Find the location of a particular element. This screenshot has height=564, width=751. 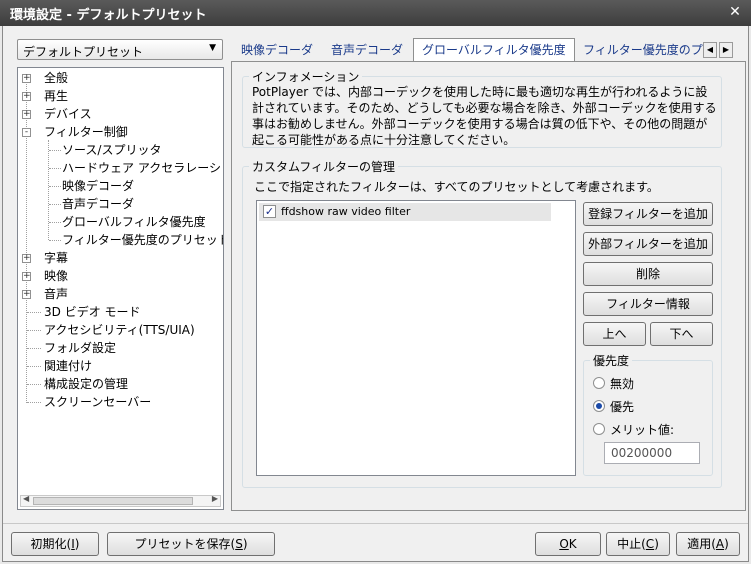

tree-item-source-splitter: ソース/スプリッタ is located at coordinates (111, 150).